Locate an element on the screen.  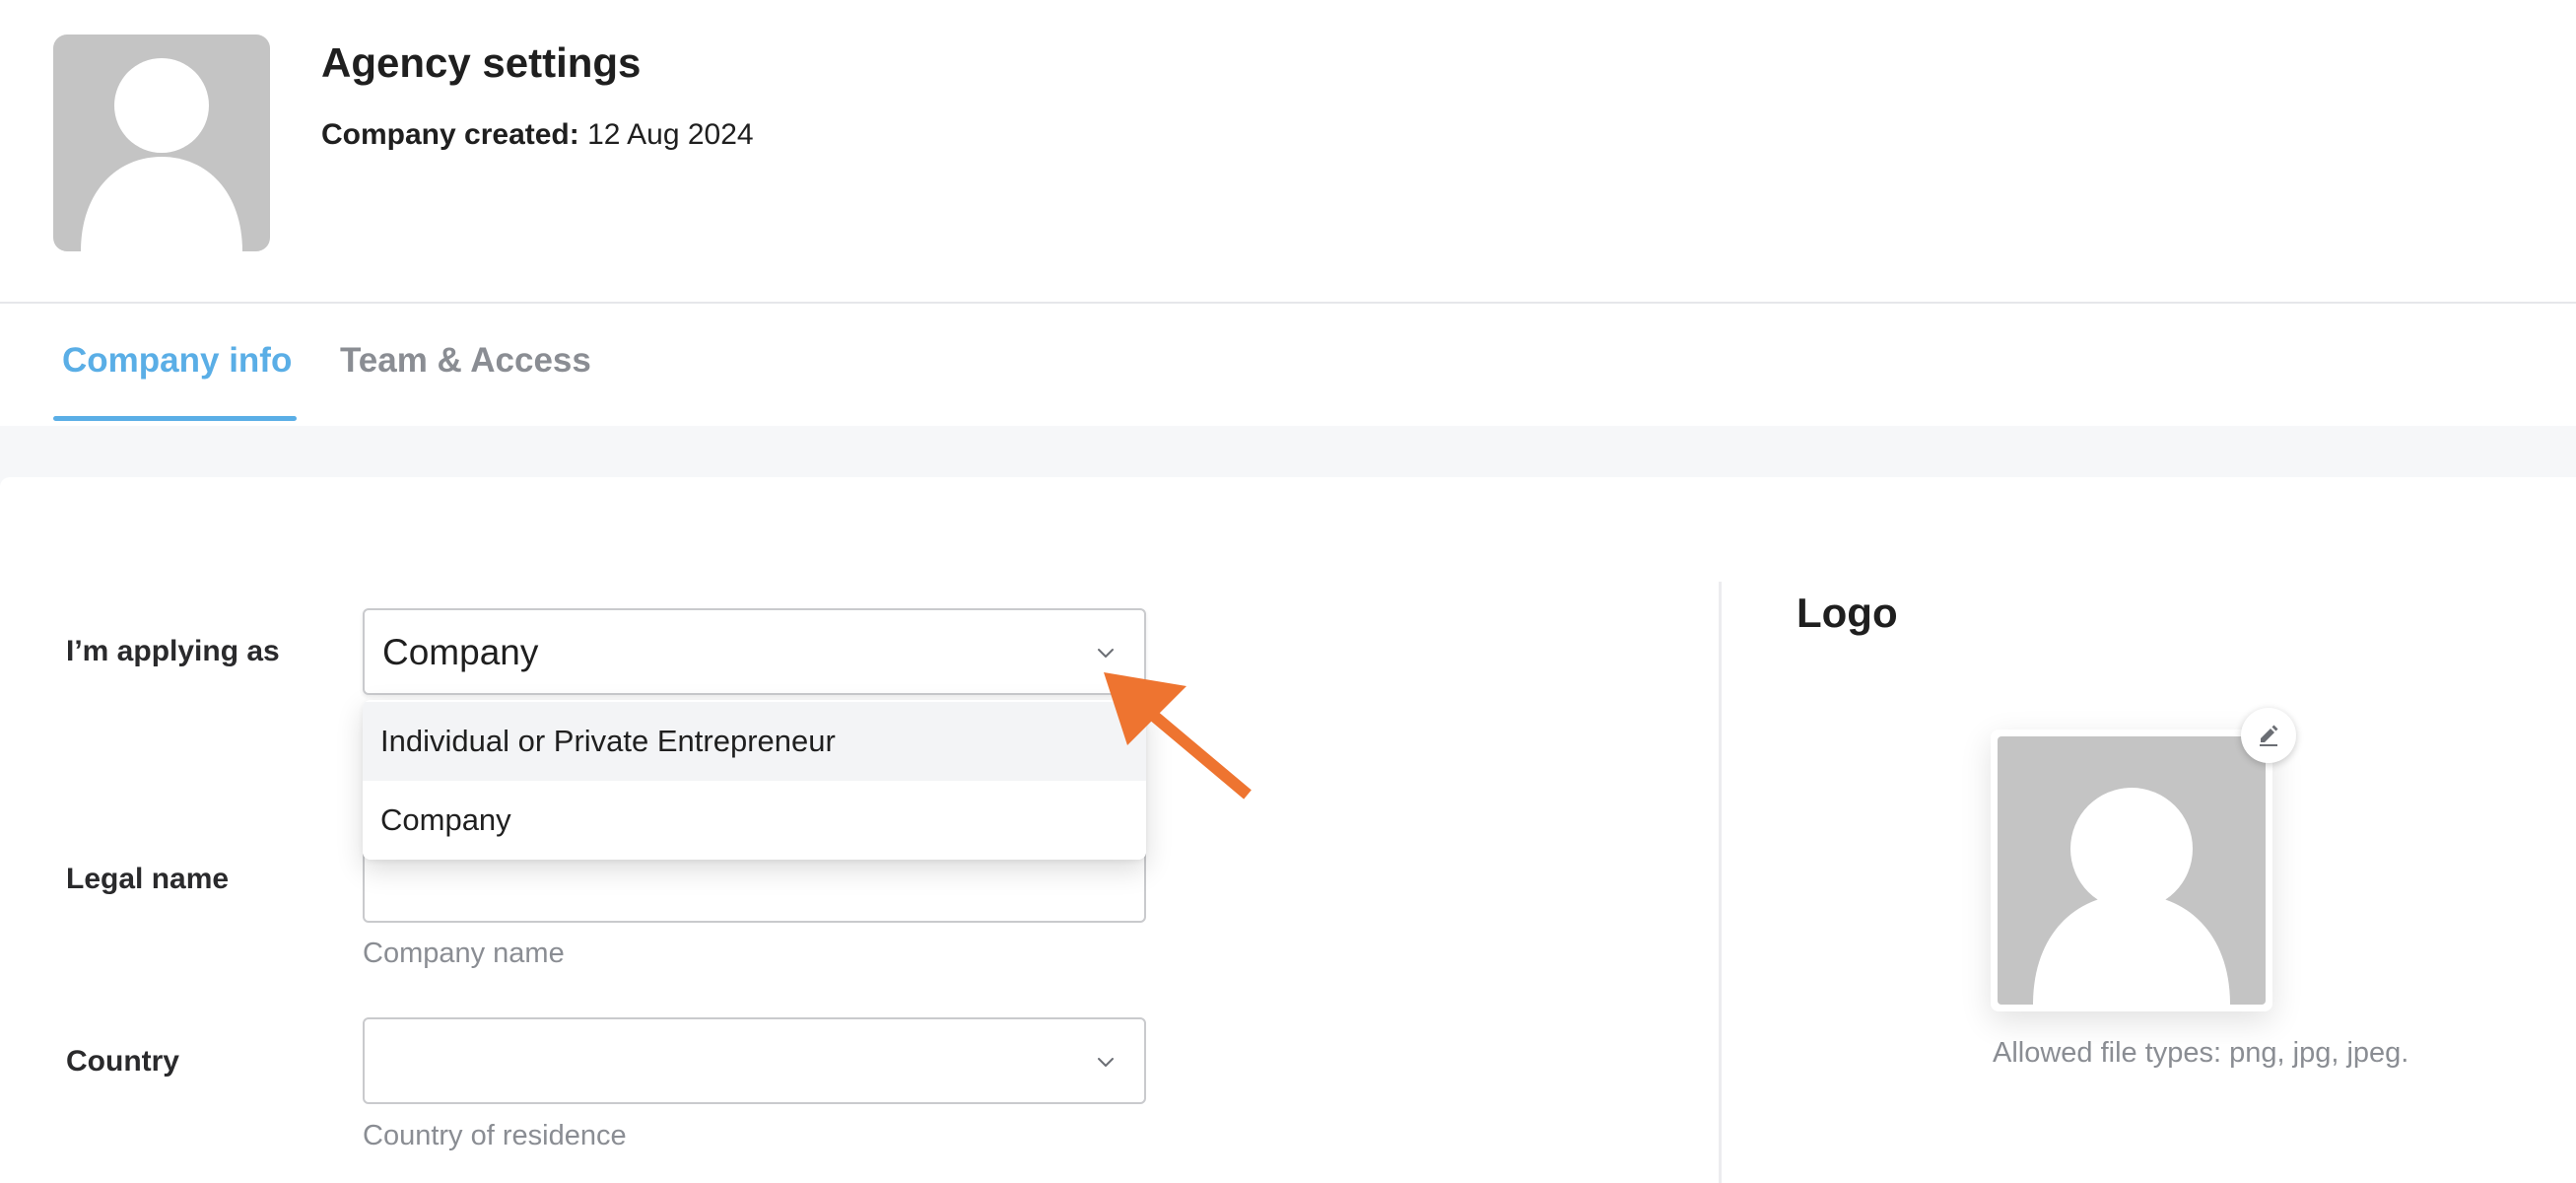
logo-image is located at coordinates (2132, 870).